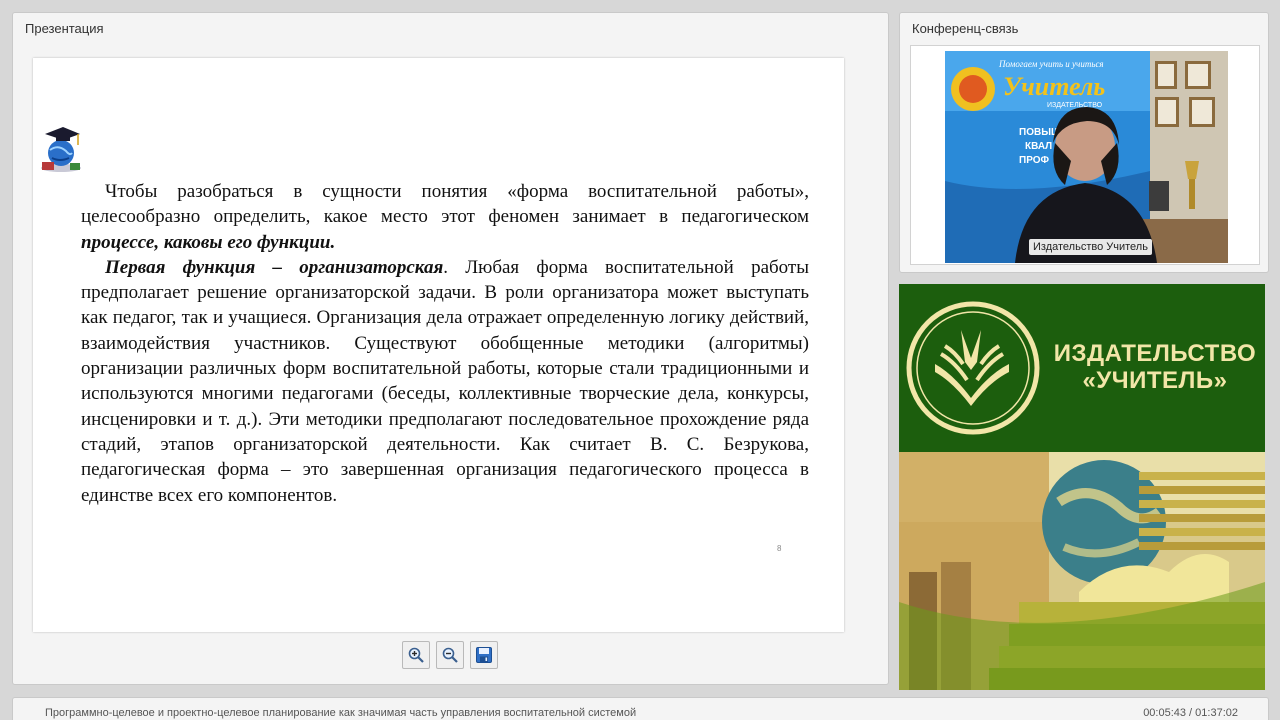  I want to click on publisher-title-line2: «УЧИТЕЛЬ», so click(1155, 380).